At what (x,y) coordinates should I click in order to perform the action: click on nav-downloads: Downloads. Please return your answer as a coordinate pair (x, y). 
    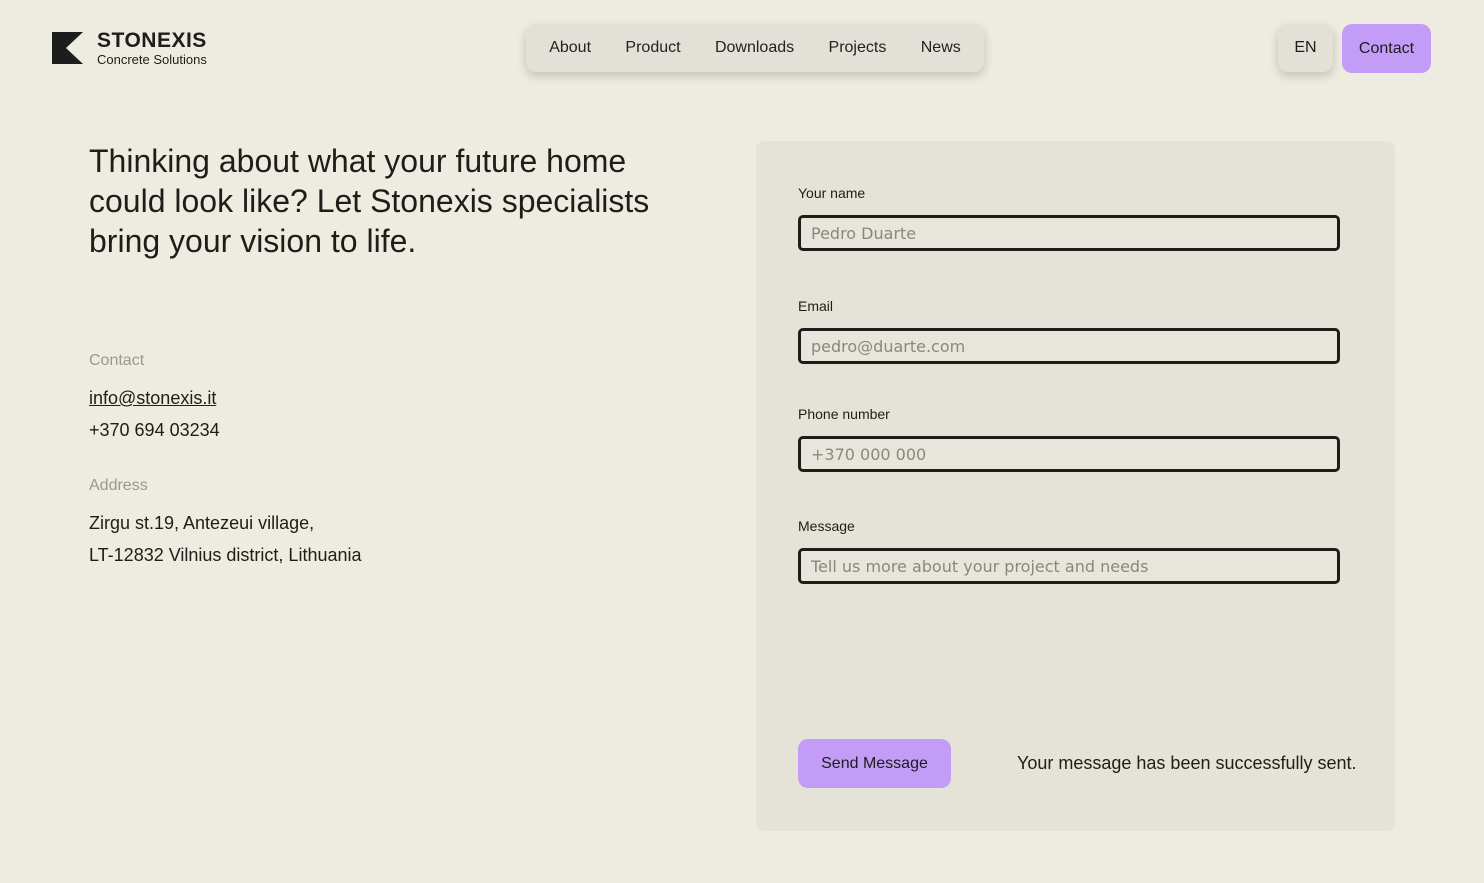
    Looking at the image, I should click on (754, 48).